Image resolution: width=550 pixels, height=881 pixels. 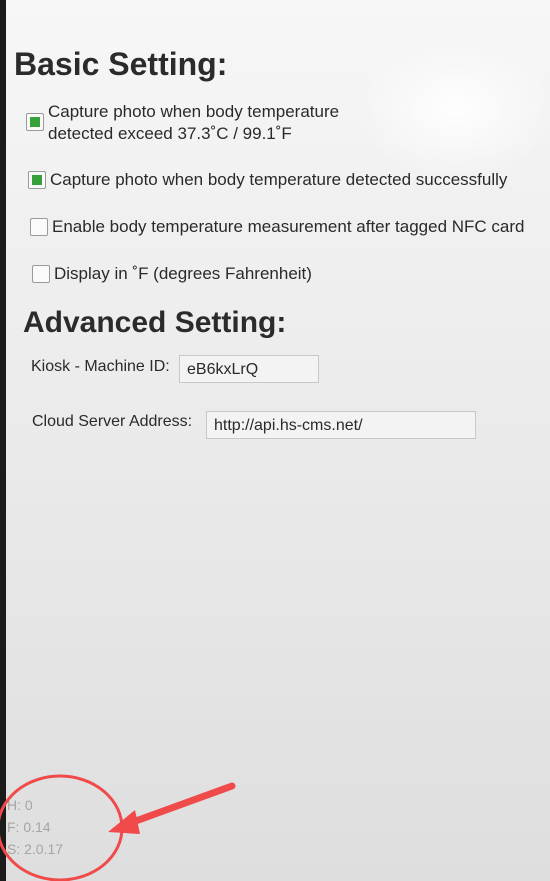 I want to click on kiosk-machine-id-field: eB6kxLrQ, so click(x=249, y=369).